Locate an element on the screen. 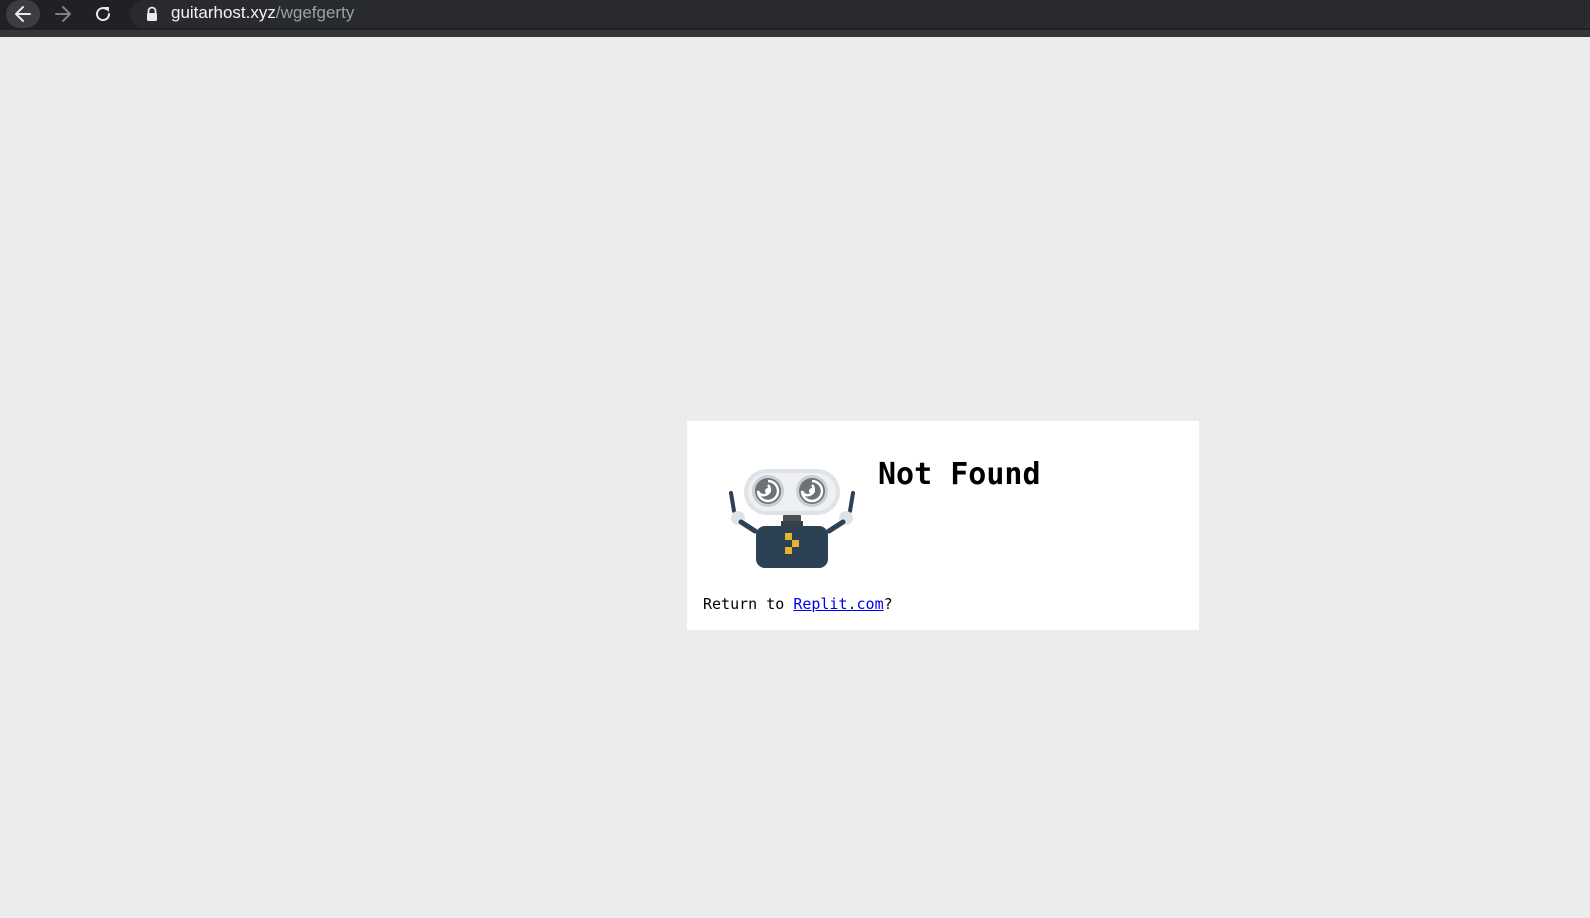 The height and width of the screenshot is (918, 1590). arrow-right-icon is located at coordinates (63, 14).